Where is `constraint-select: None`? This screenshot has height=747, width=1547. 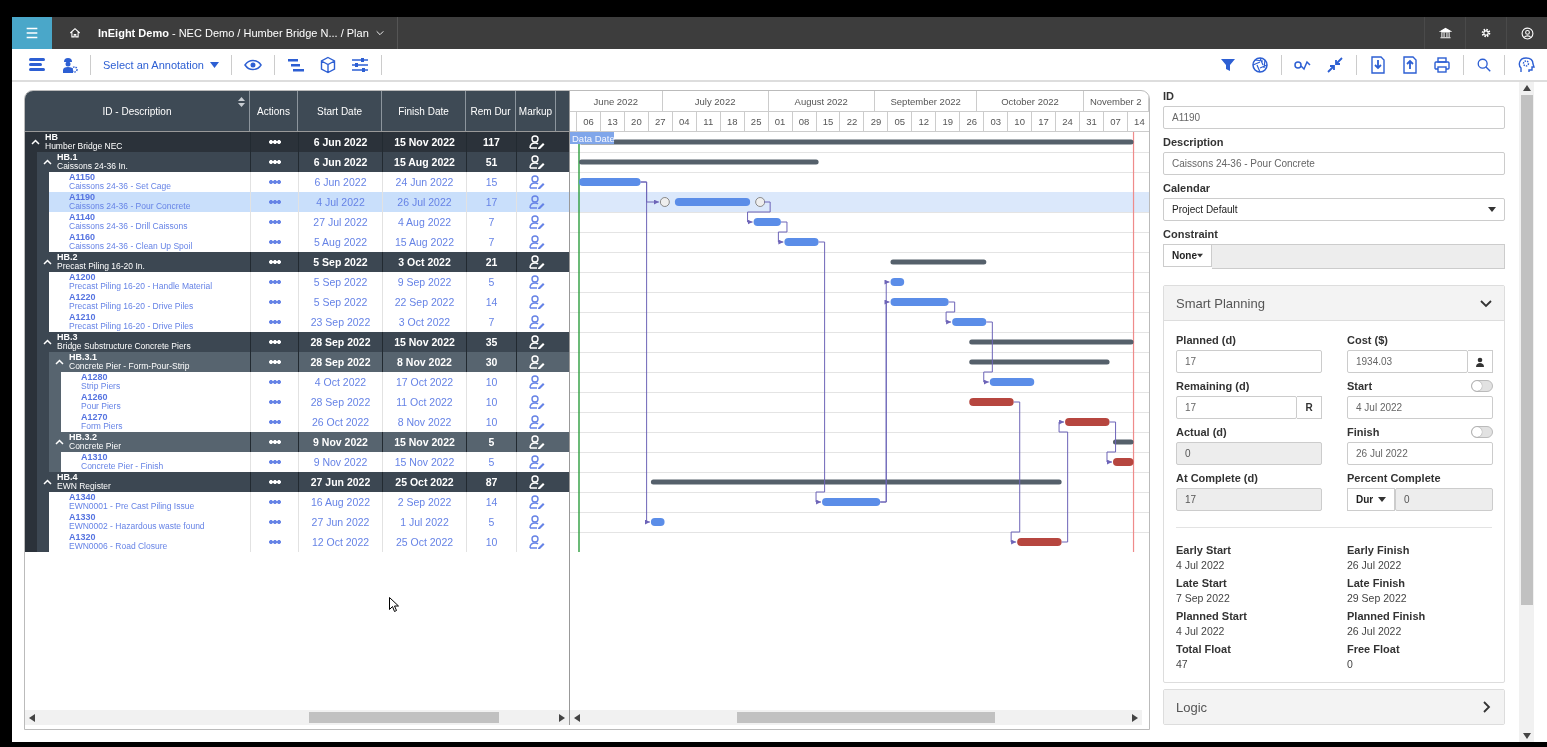 constraint-select: None is located at coordinates (1187, 255).